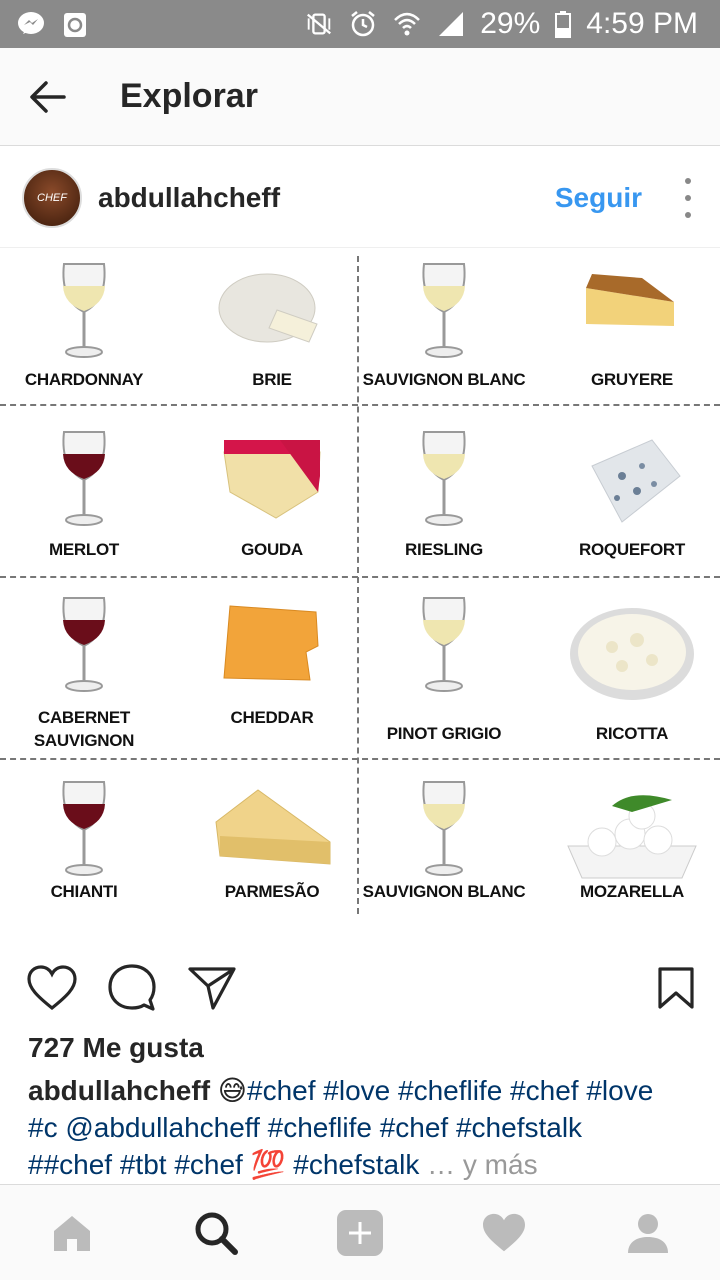  I want to click on avatar: CHEF, so click(52, 197).